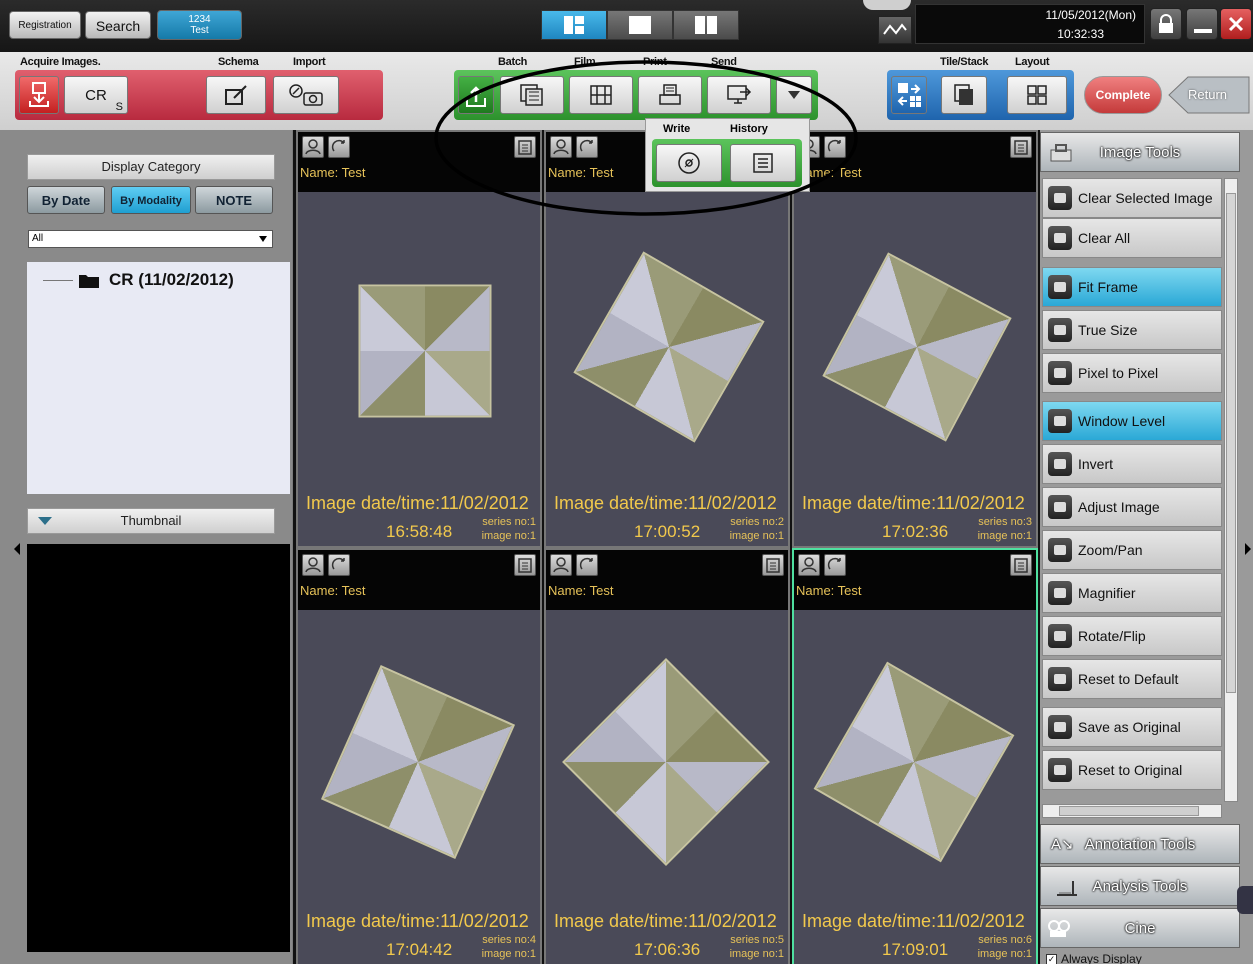 This screenshot has width=1253, height=964. I want to click on tile-group, so click(980, 95).